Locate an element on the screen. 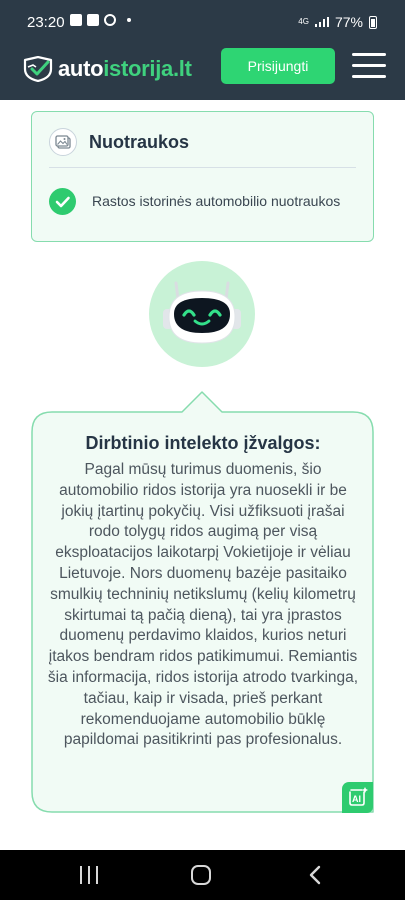 Image resolution: width=405 pixels, height=900 pixels. app-notification-icon is located at coordinates (76, 20).